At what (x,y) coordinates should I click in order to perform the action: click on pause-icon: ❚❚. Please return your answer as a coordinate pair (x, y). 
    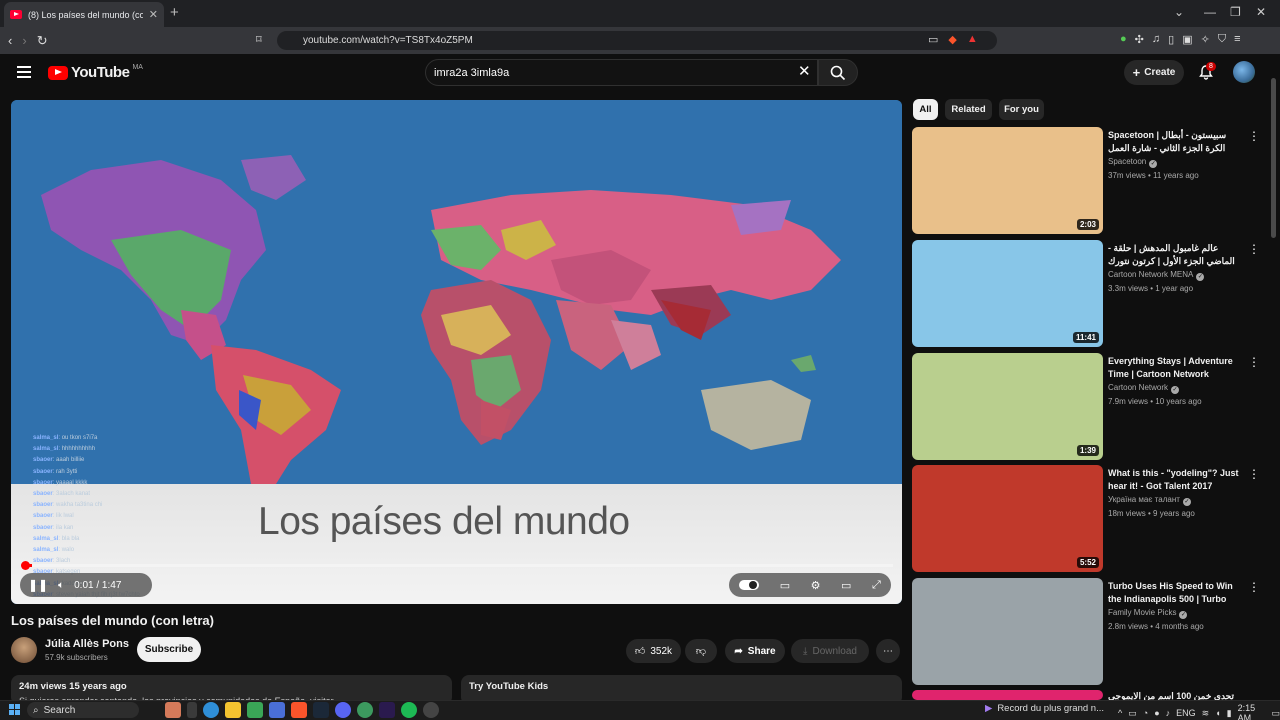
    Looking at the image, I should click on (38, 585).